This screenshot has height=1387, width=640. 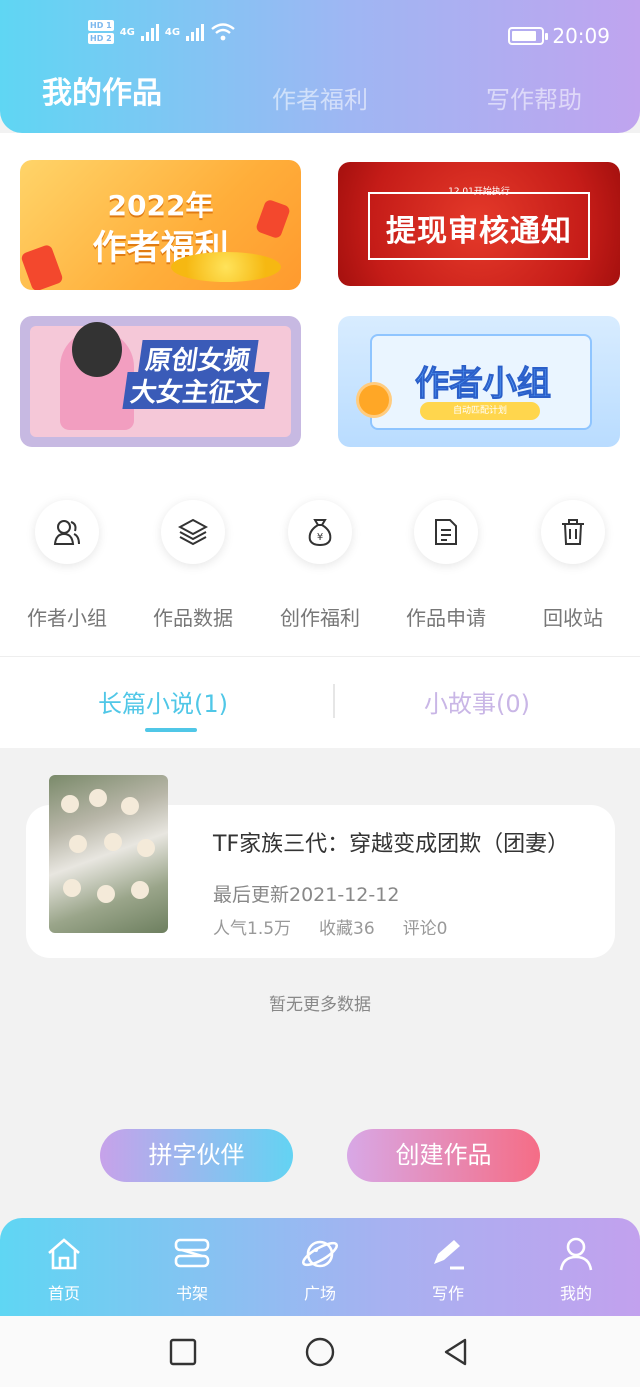 What do you see at coordinates (576, 1254) in the screenshot?
I see `user-icon` at bounding box center [576, 1254].